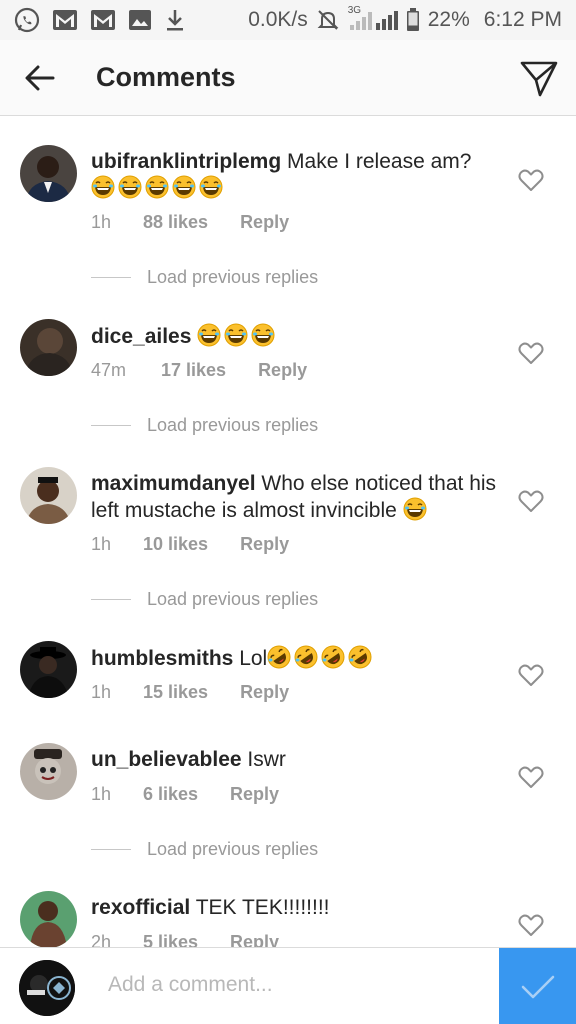 This screenshot has width=576, height=1024. What do you see at coordinates (328, 20) in the screenshot?
I see `mute-icon` at bounding box center [328, 20].